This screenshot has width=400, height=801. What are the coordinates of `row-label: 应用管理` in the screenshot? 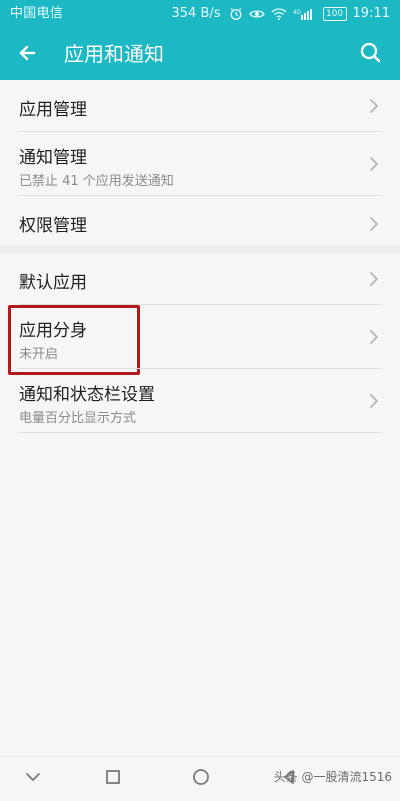 It's located at (53, 110).